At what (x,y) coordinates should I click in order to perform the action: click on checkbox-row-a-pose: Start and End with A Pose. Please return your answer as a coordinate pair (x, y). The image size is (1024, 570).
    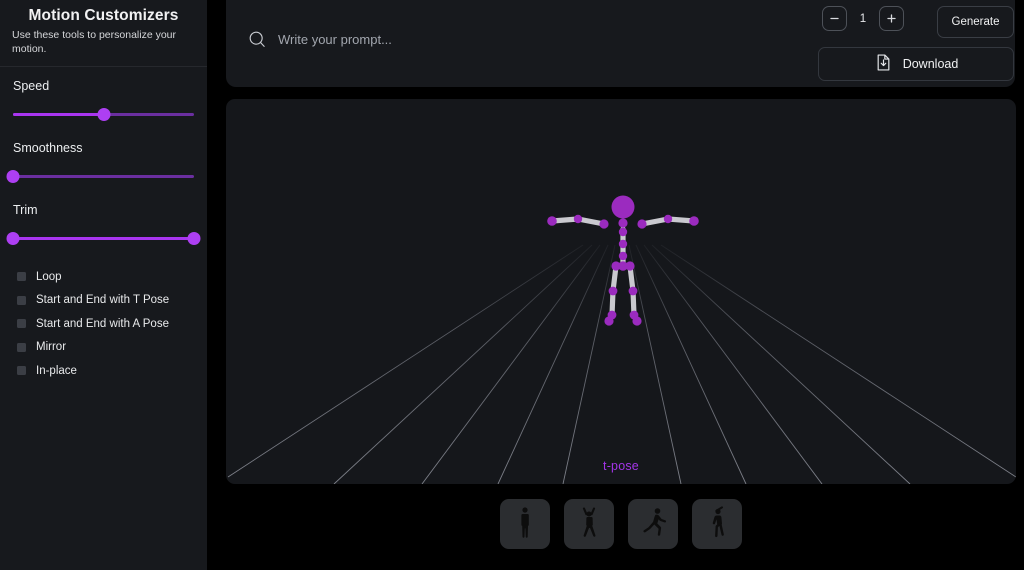
    Looking at the image, I should click on (103, 324).